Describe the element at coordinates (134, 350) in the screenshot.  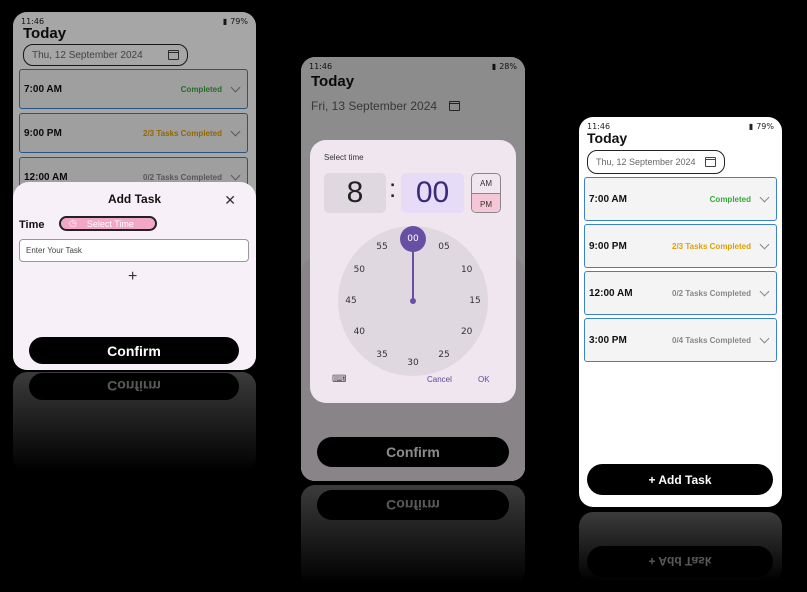
I see `confirm-button: Confirm` at that location.